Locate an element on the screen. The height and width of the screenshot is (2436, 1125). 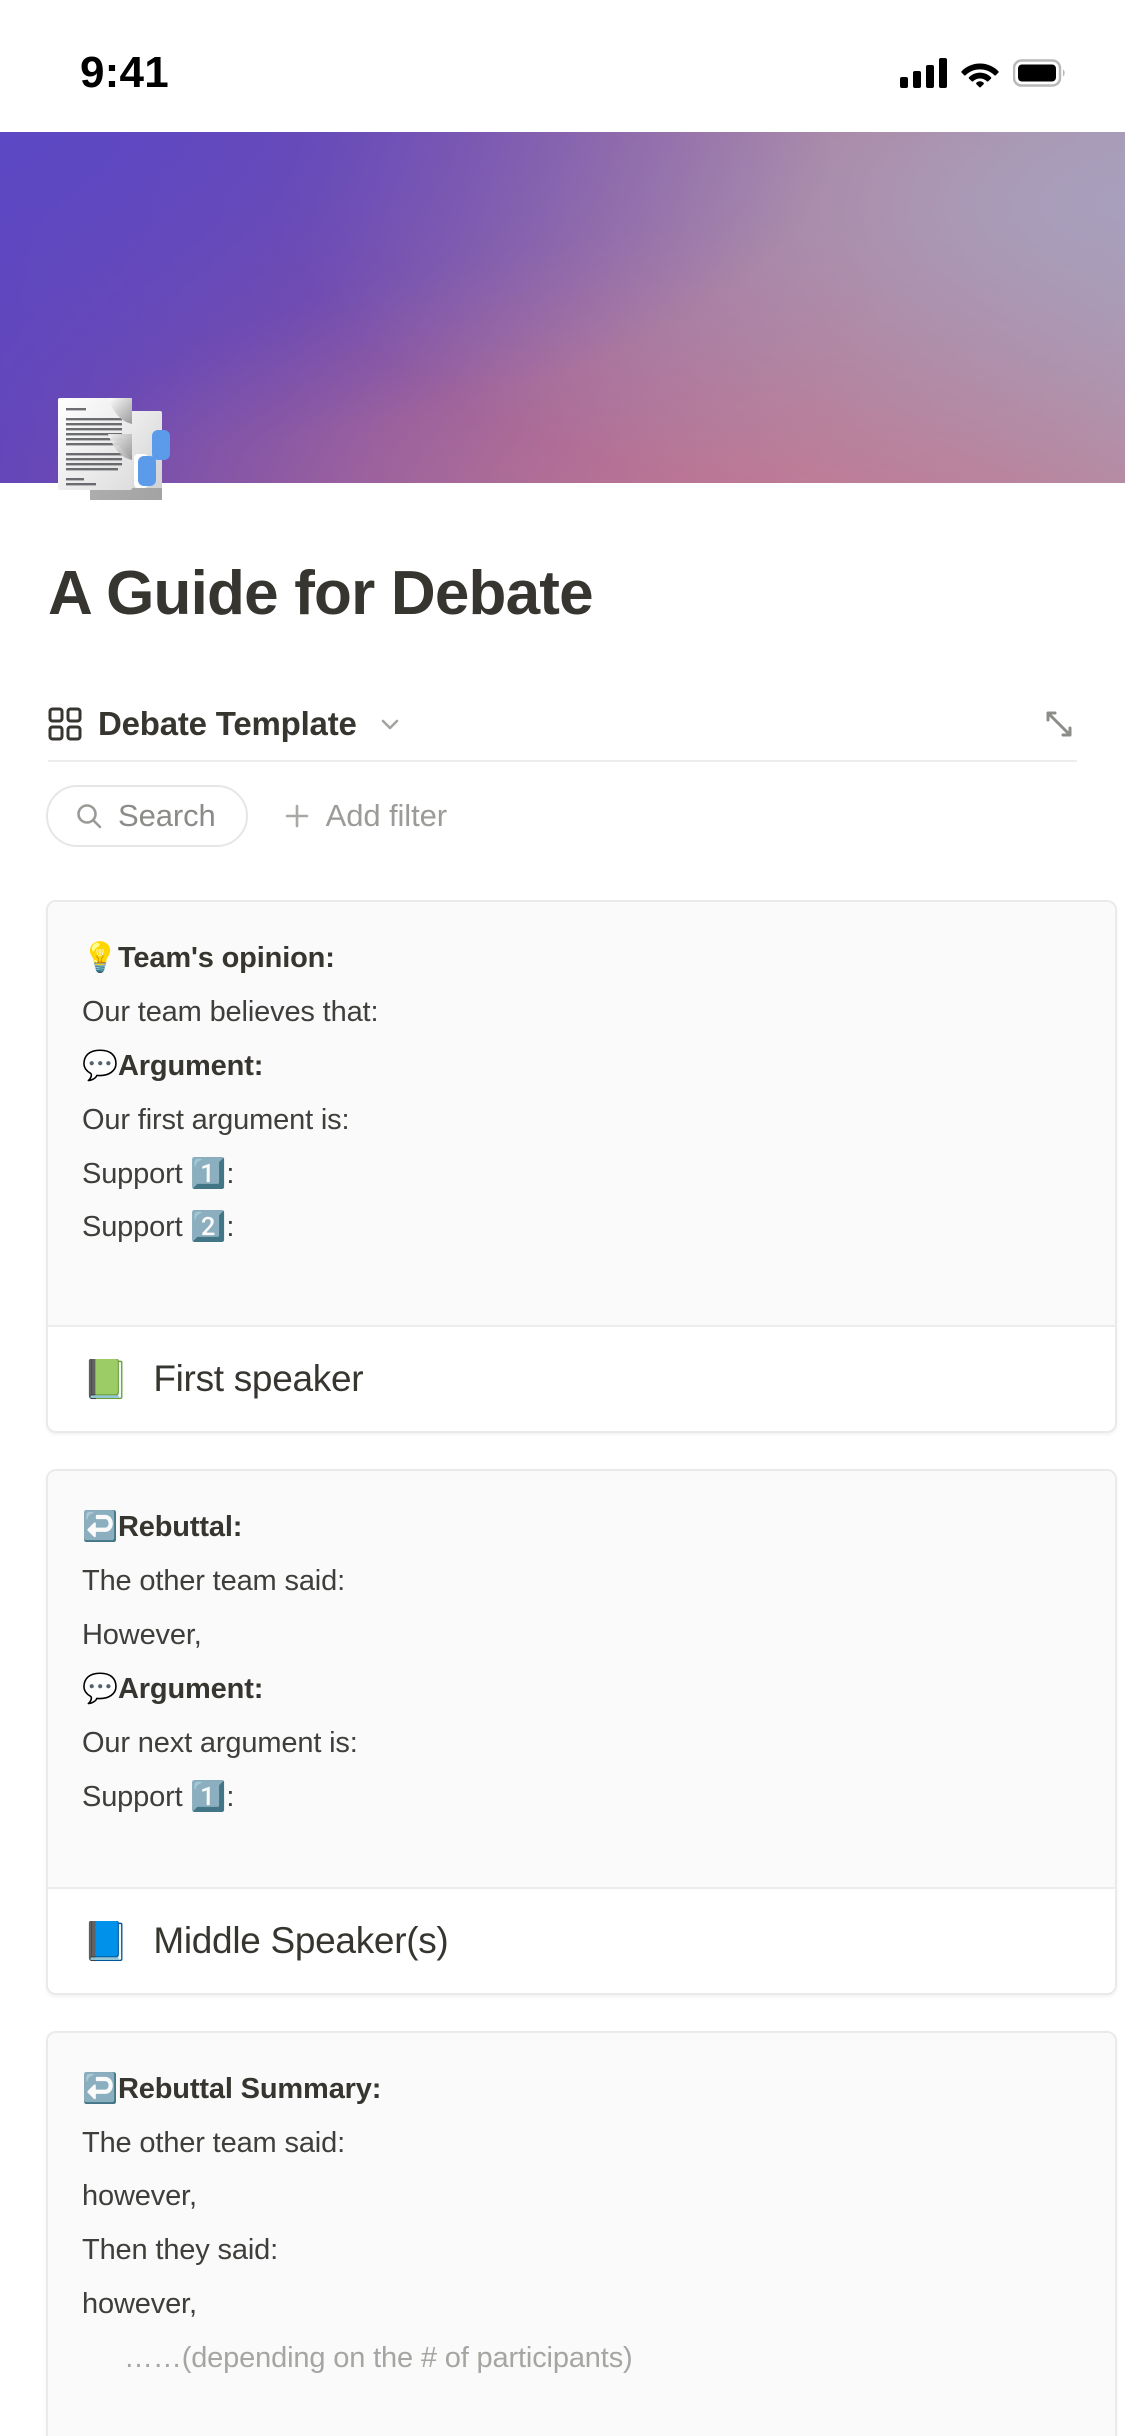
status-bar: 9:41 is located at coordinates (562, 66).